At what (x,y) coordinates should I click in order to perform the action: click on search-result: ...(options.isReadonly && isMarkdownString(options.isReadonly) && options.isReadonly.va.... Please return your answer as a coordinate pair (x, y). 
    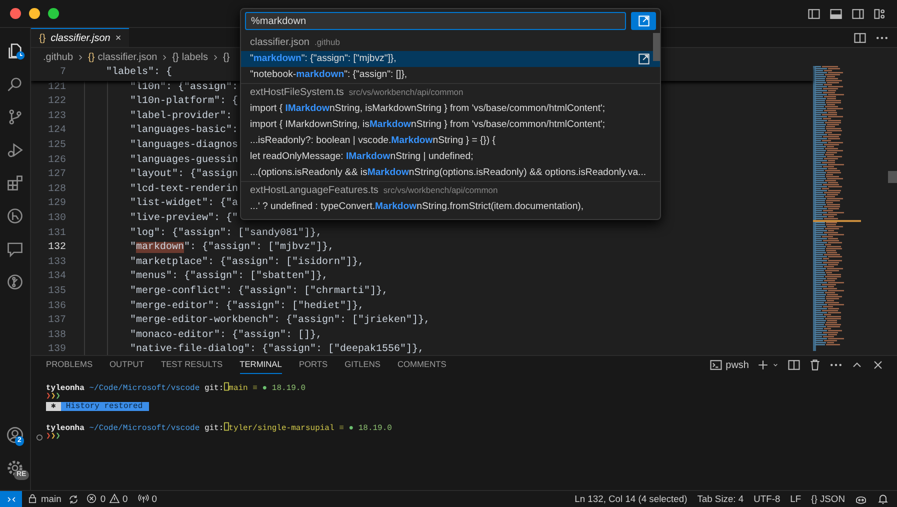
    Looking at the image, I should click on (450, 173).